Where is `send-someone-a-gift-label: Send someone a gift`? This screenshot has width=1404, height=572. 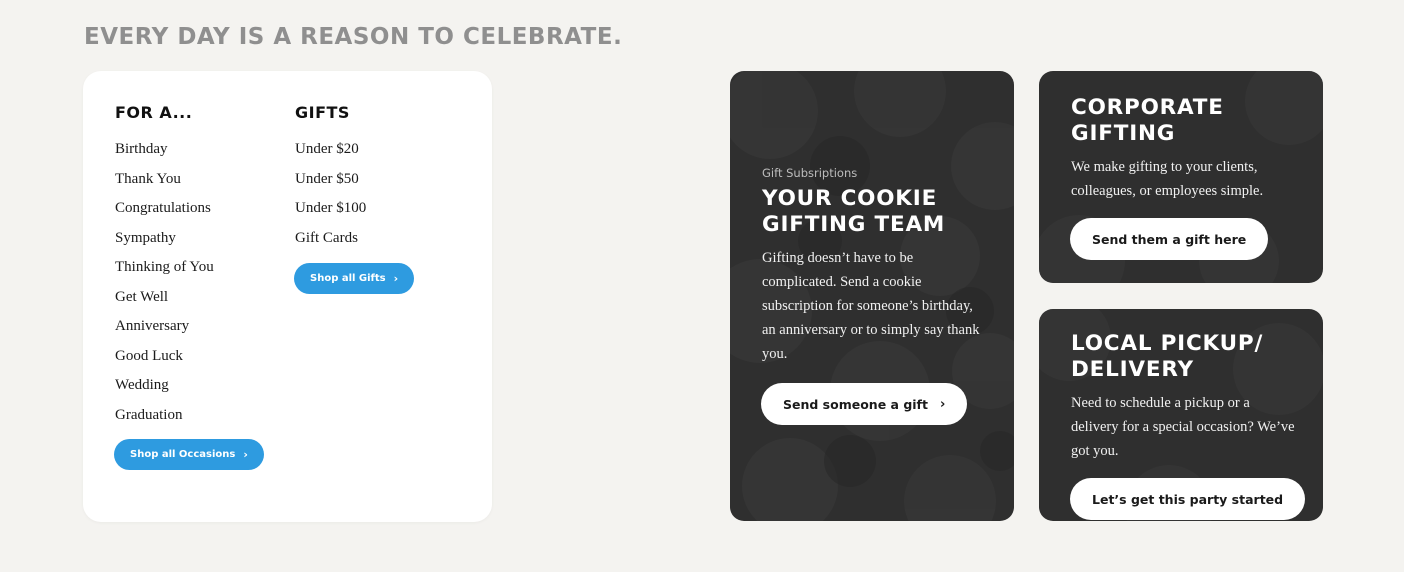 send-someone-a-gift-label: Send someone a gift is located at coordinates (855, 404).